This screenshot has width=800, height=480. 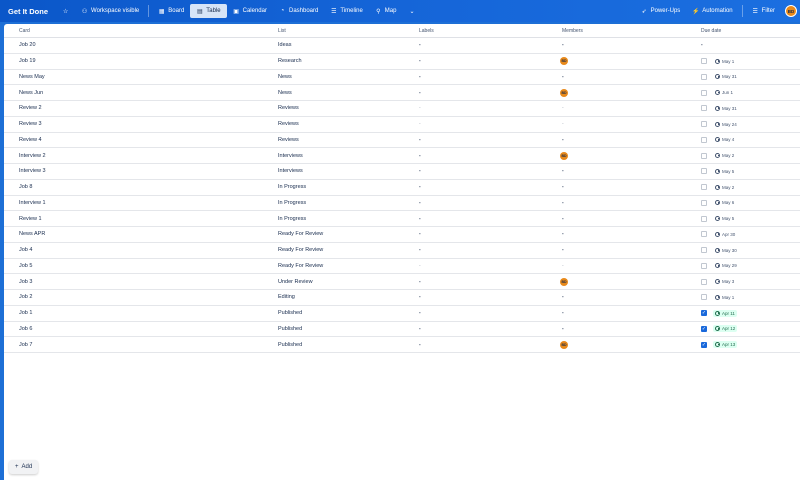 I want to click on card-name-cell: Job 5, so click(x=133, y=266).